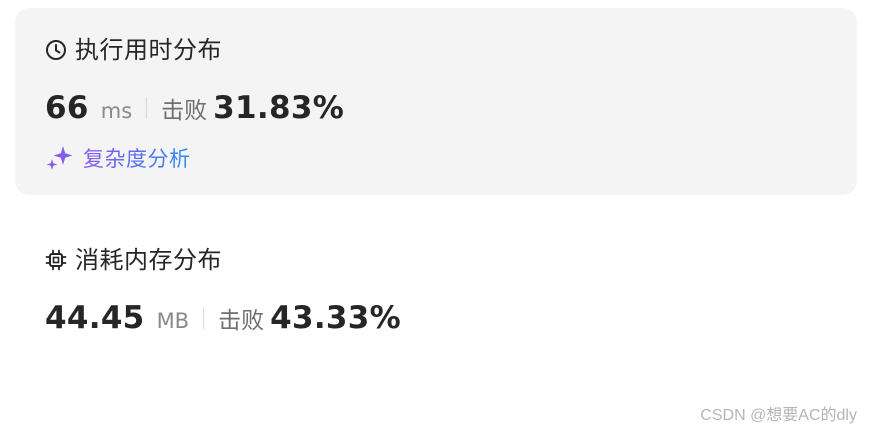  I want to click on runtime-beat-percent: 31.83%, so click(279, 108).